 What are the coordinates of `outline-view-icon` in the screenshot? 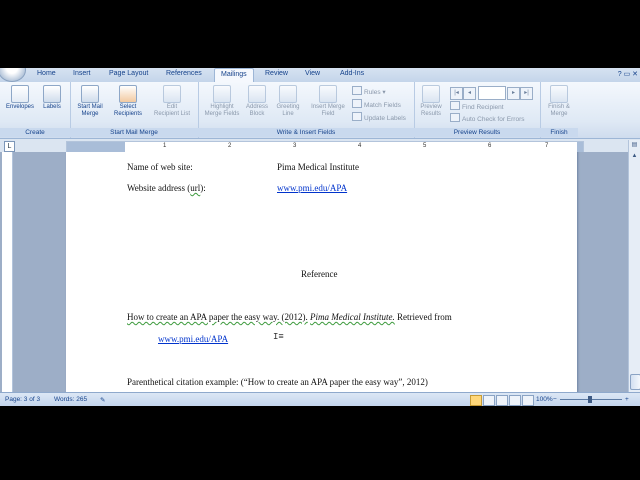 It's located at (515, 400).